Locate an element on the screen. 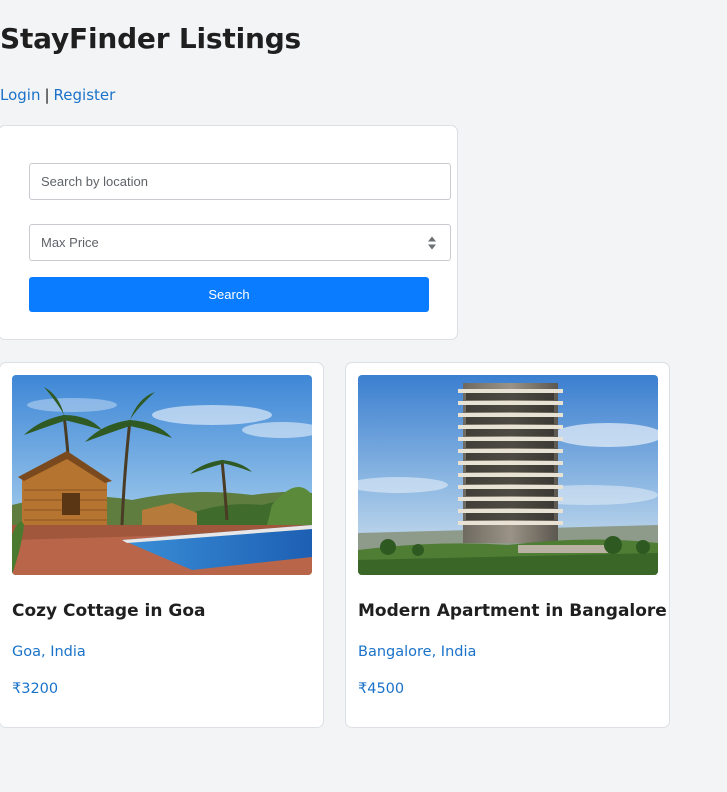  high-rise-apartment-photo is located at coordinates (508, 475).